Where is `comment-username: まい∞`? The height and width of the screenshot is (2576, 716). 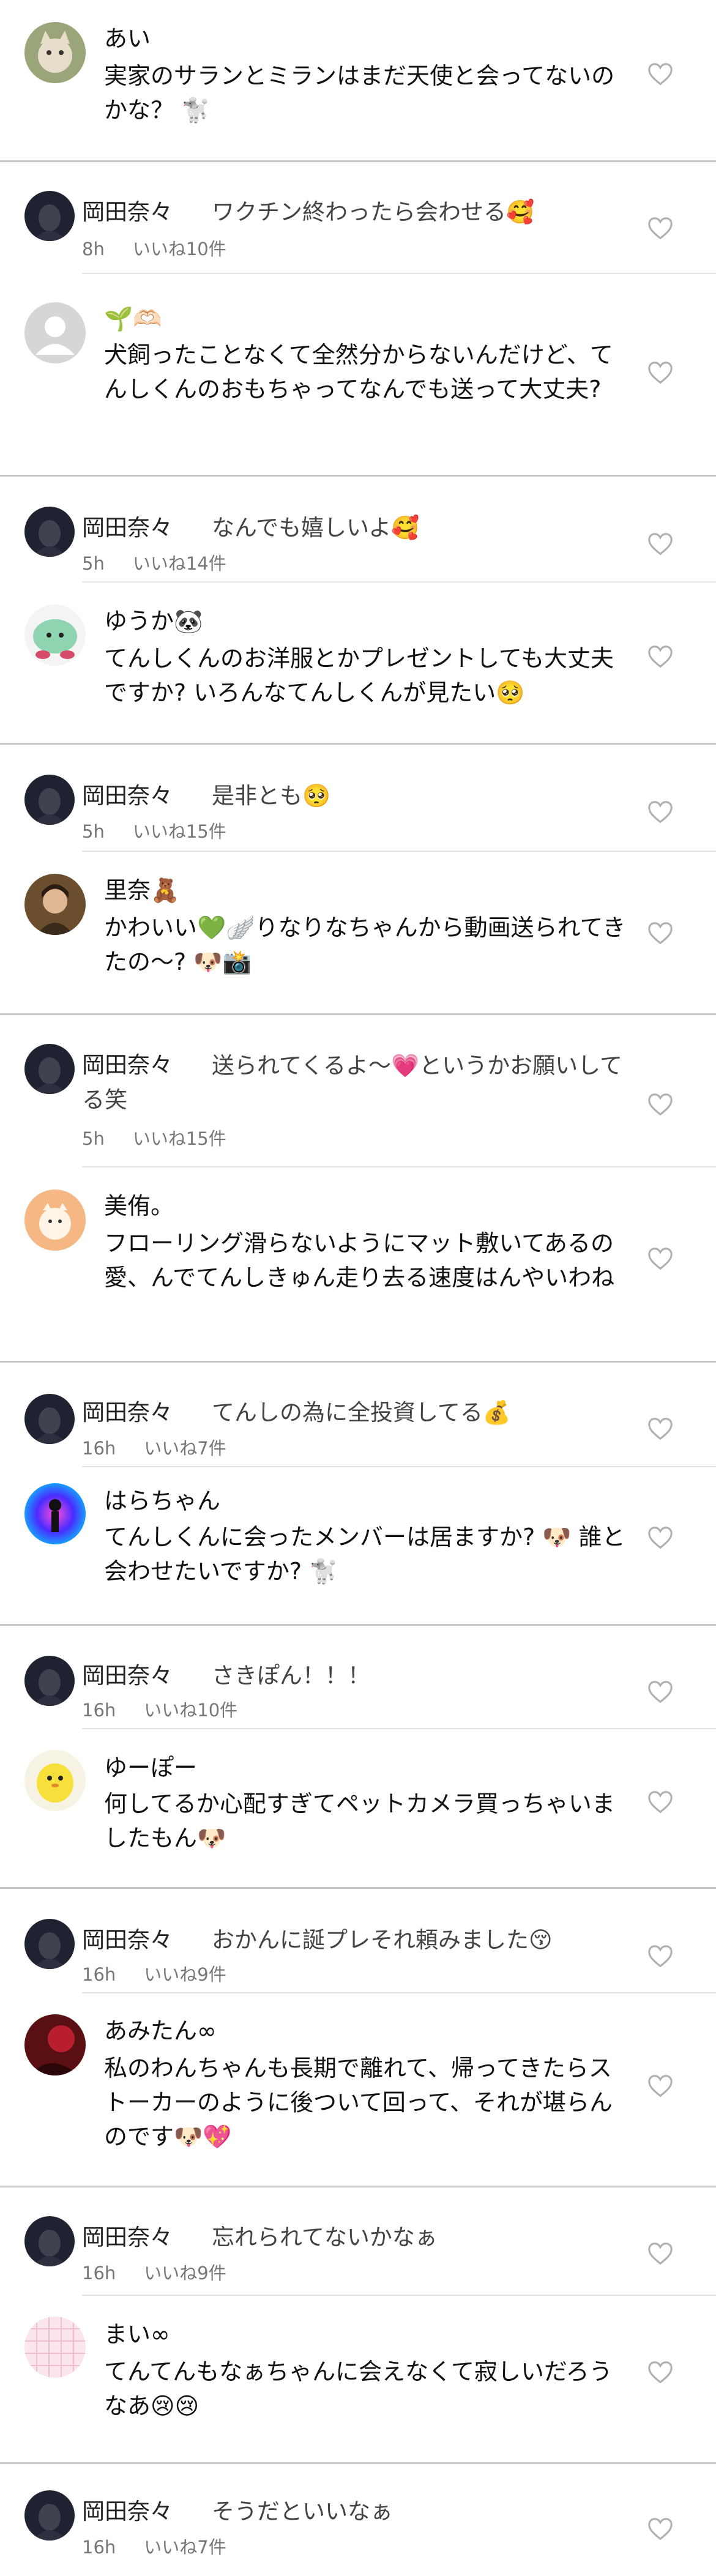
comment-username: まい∞ is located at coordinates (137, 2334).